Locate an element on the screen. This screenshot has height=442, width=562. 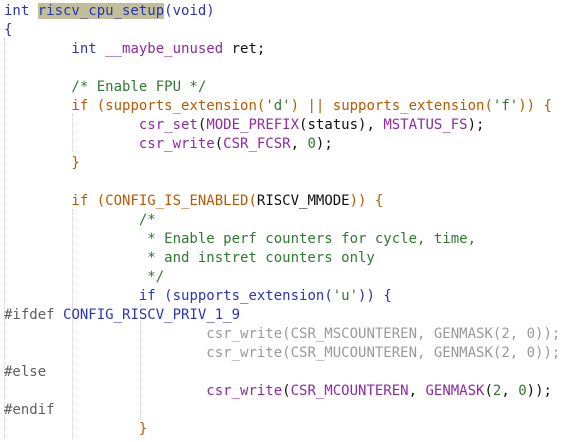
code-line: { is located at coordinates (8, 30).